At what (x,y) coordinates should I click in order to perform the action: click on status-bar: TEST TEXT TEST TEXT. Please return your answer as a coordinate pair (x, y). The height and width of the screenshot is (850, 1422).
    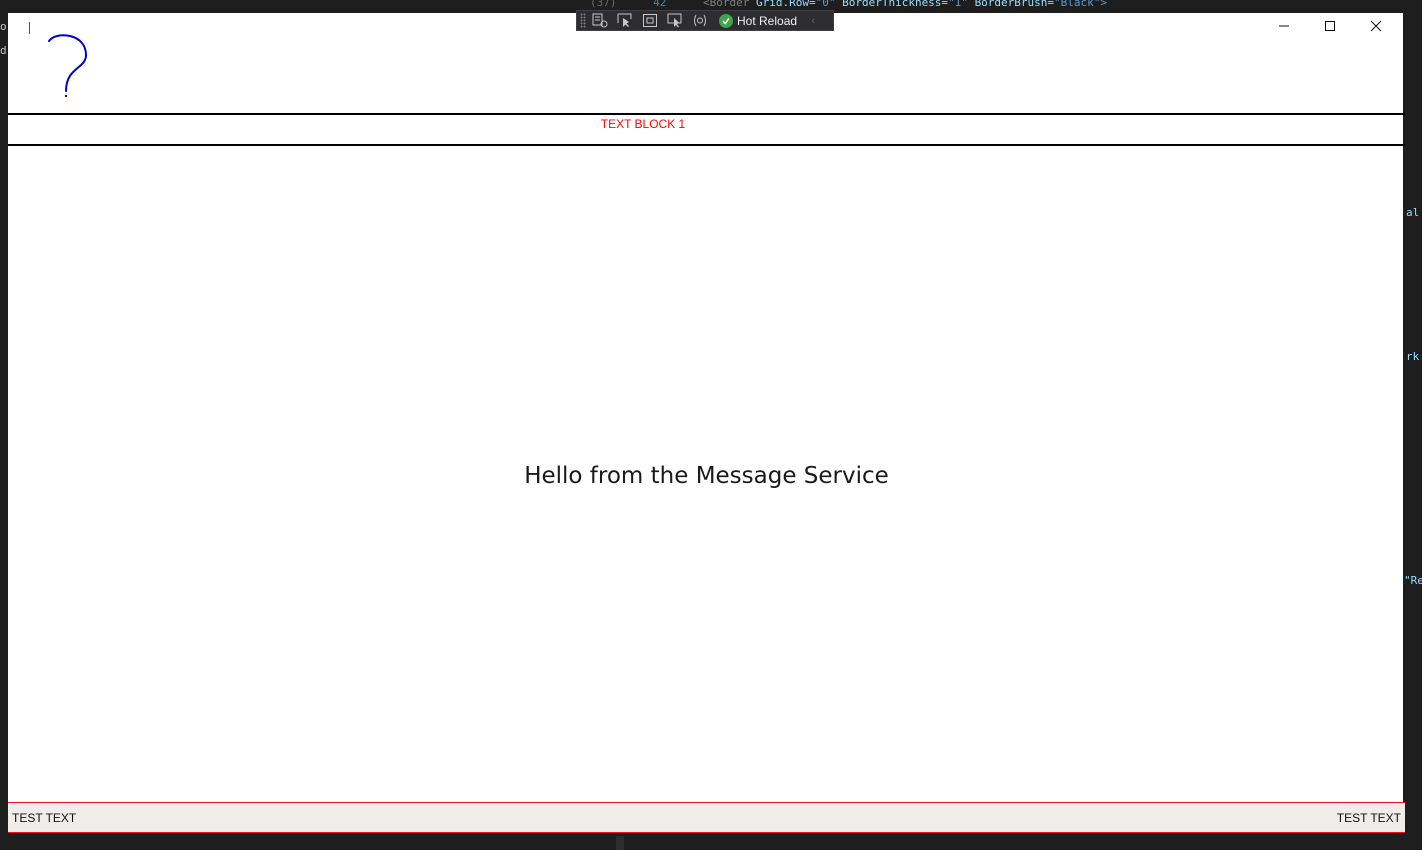
    Looking at the image, I should click on (706, 817).